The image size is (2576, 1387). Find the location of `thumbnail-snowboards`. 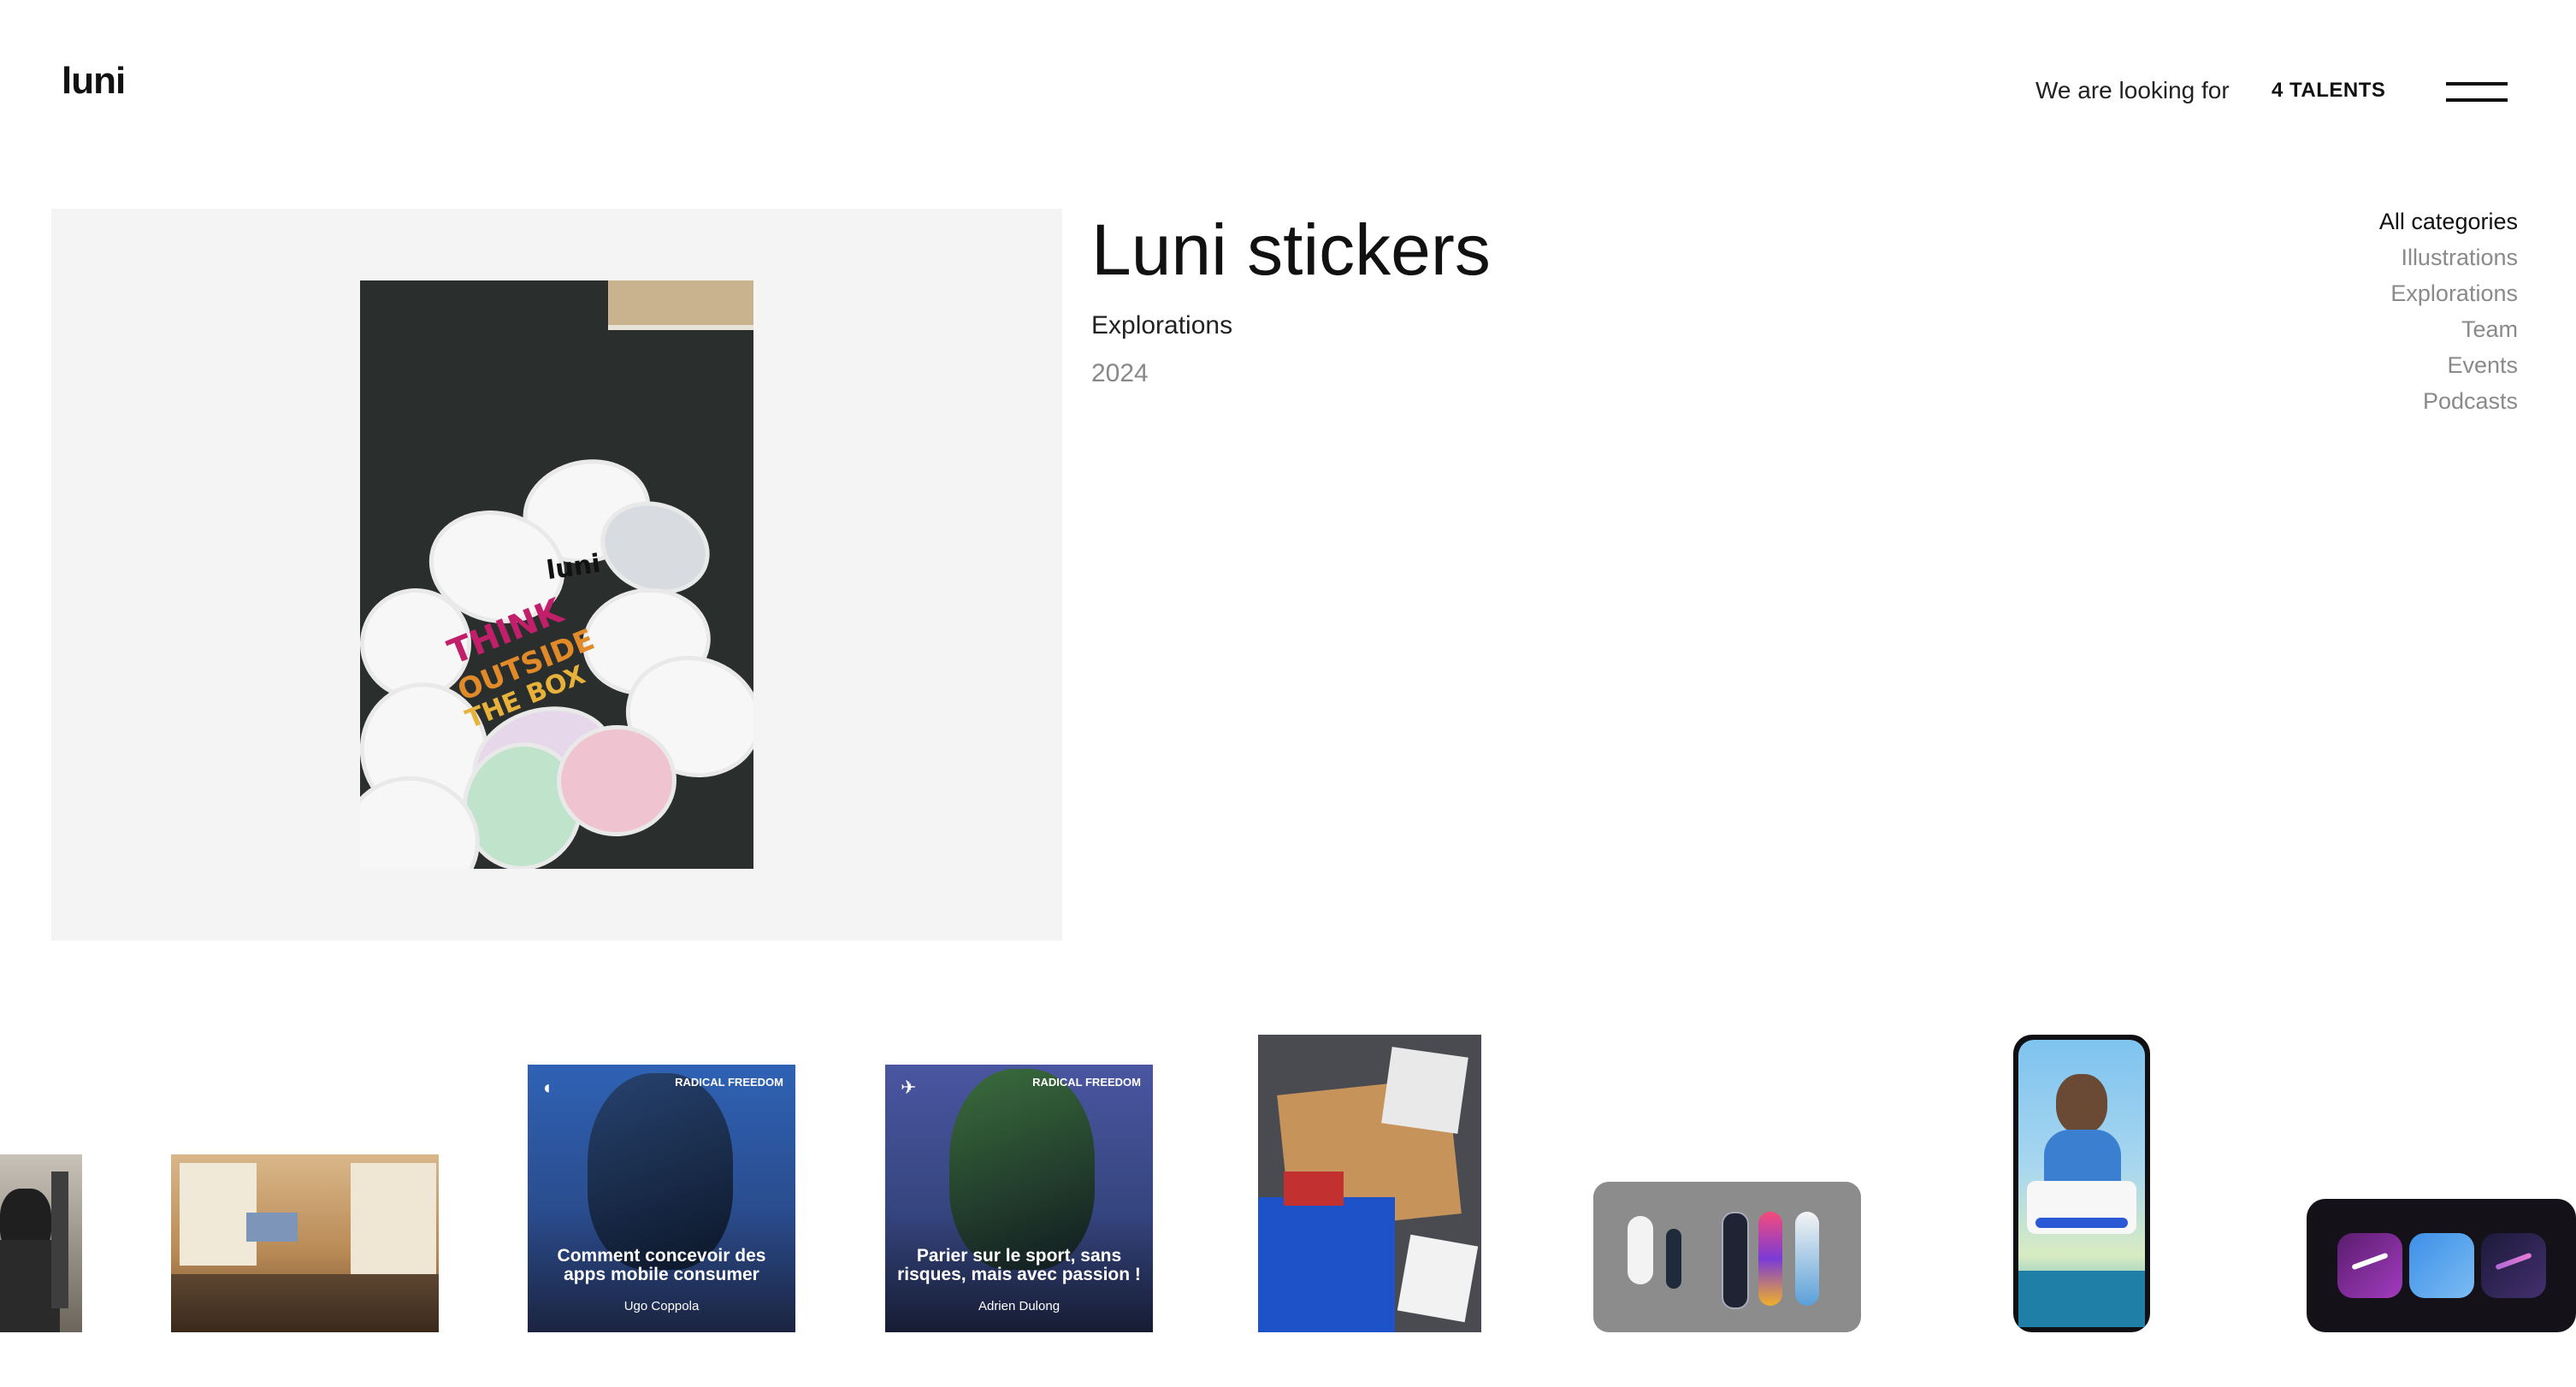

thumbnail-snowboards is located at coordinates (1727, 1257).